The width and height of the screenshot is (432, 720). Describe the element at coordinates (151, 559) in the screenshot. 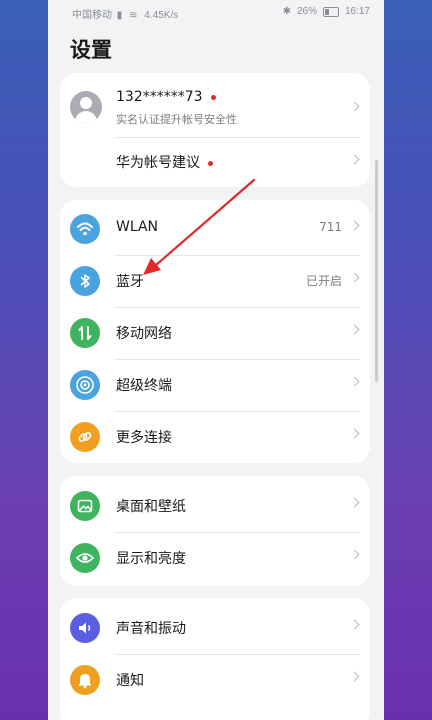

I see `display-brightness-label: 显示和亮度` at that location.